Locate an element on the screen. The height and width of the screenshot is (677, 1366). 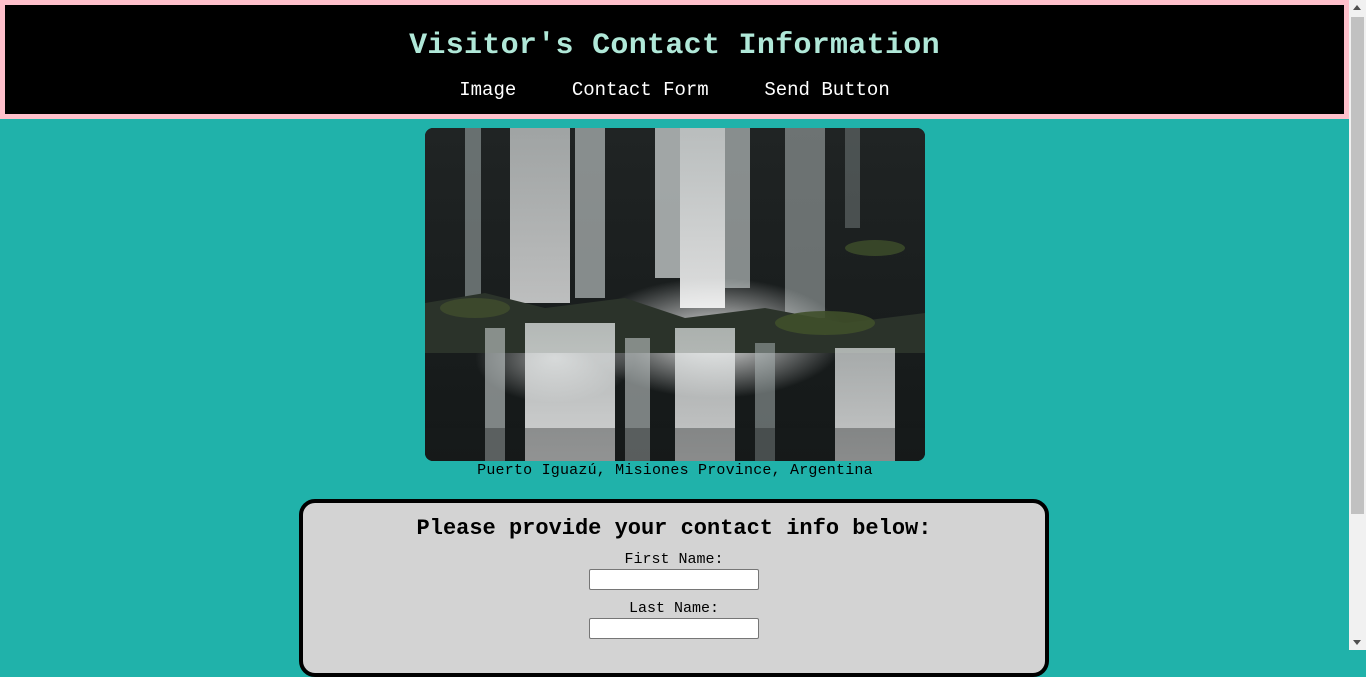
scrollbar-thumb is located at coordinates (1357, 265).